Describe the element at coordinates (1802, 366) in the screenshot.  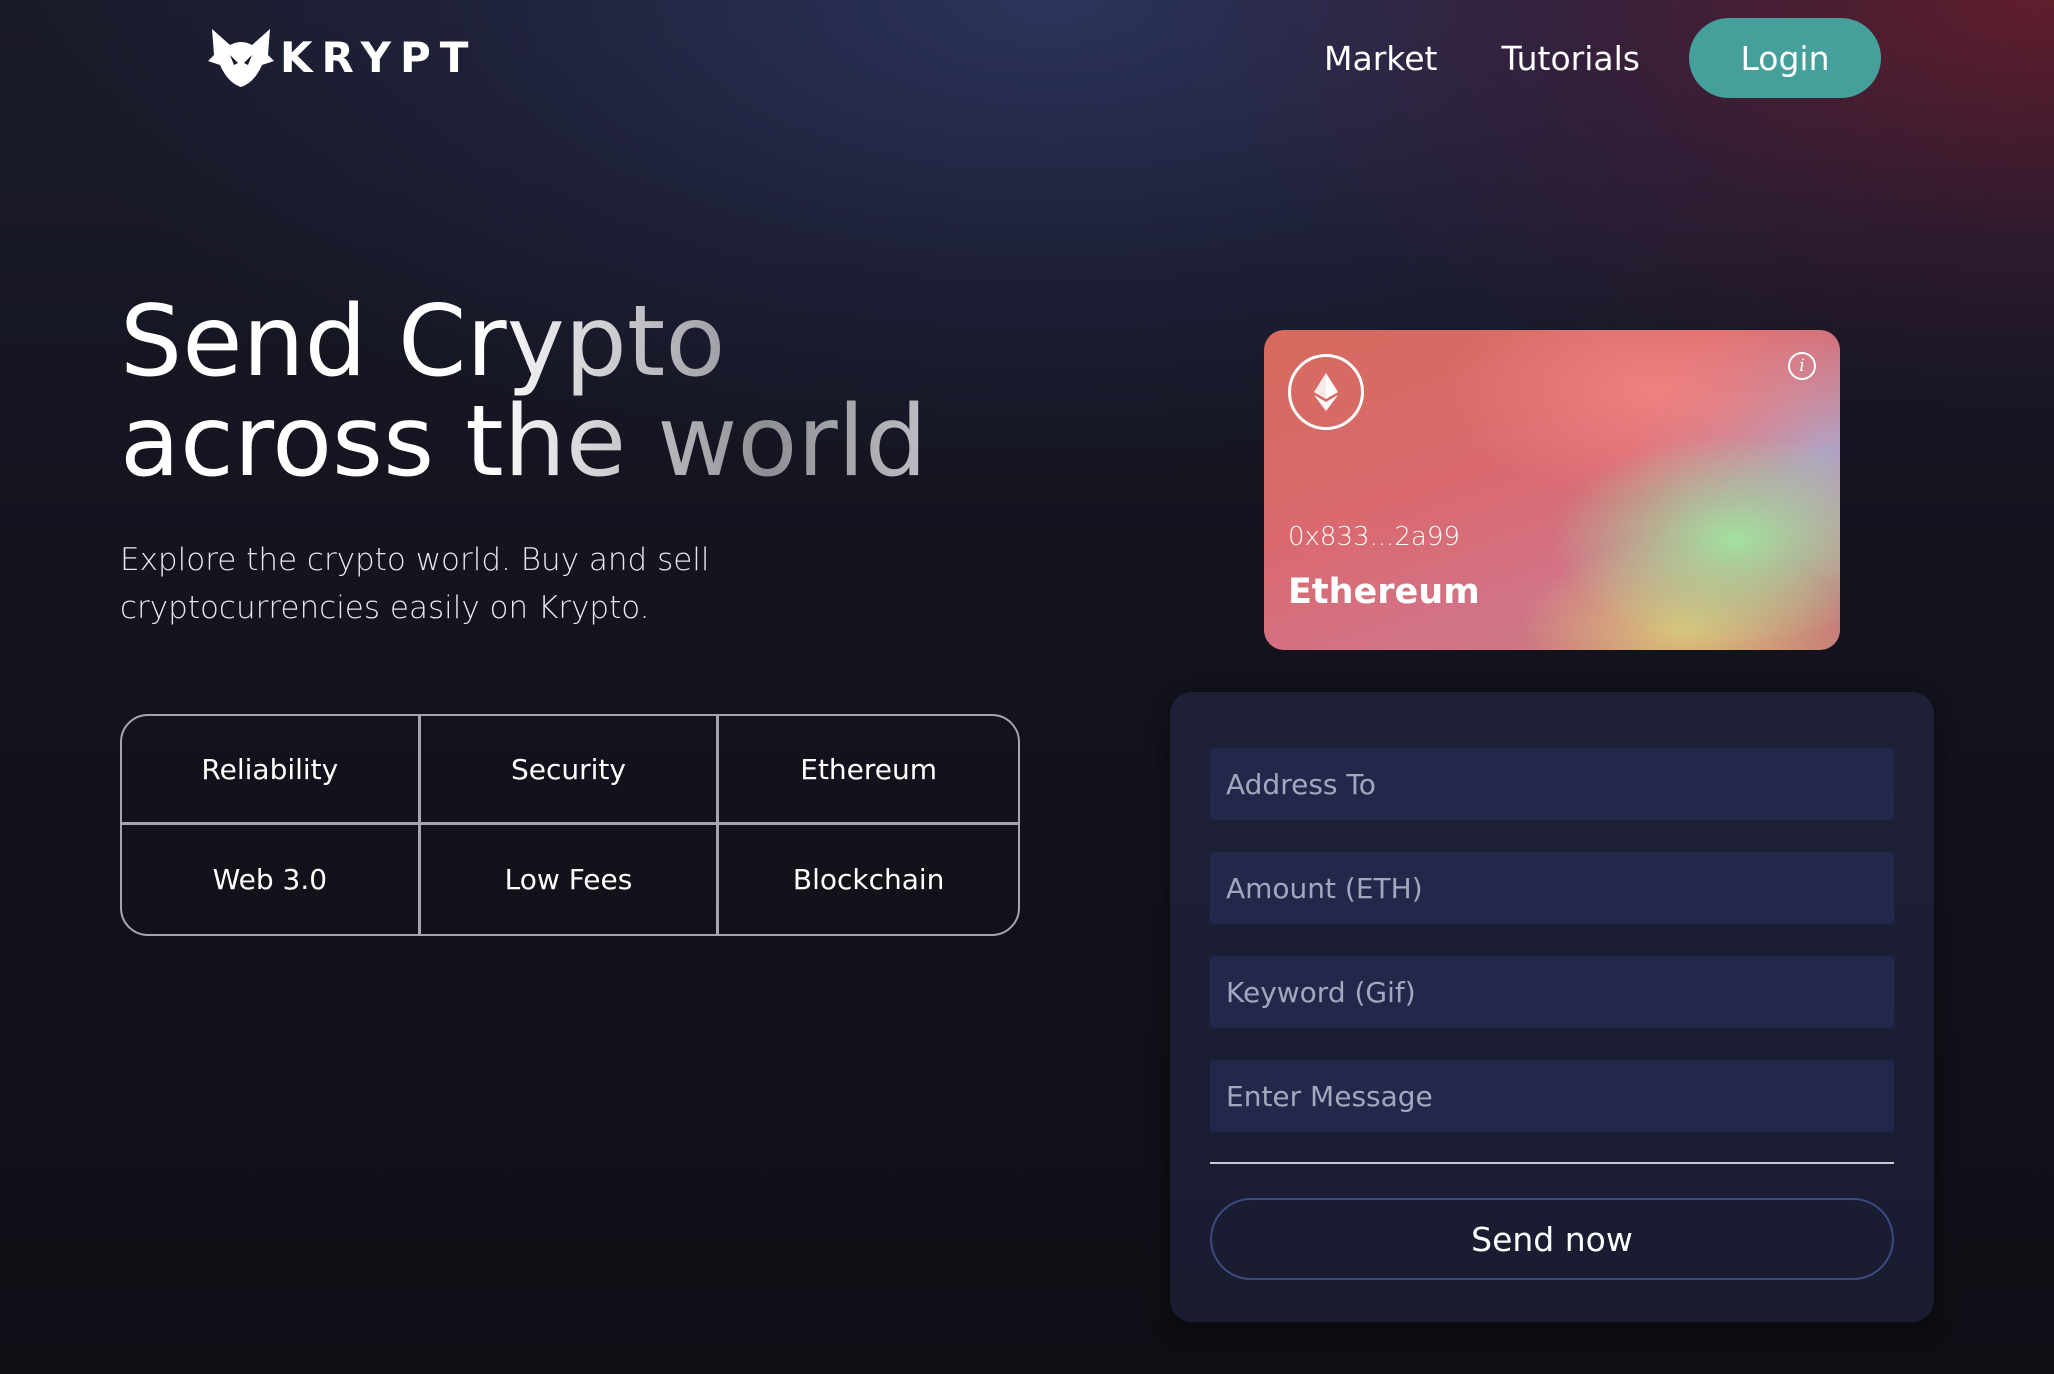
I see `info-icon: i` at that location.